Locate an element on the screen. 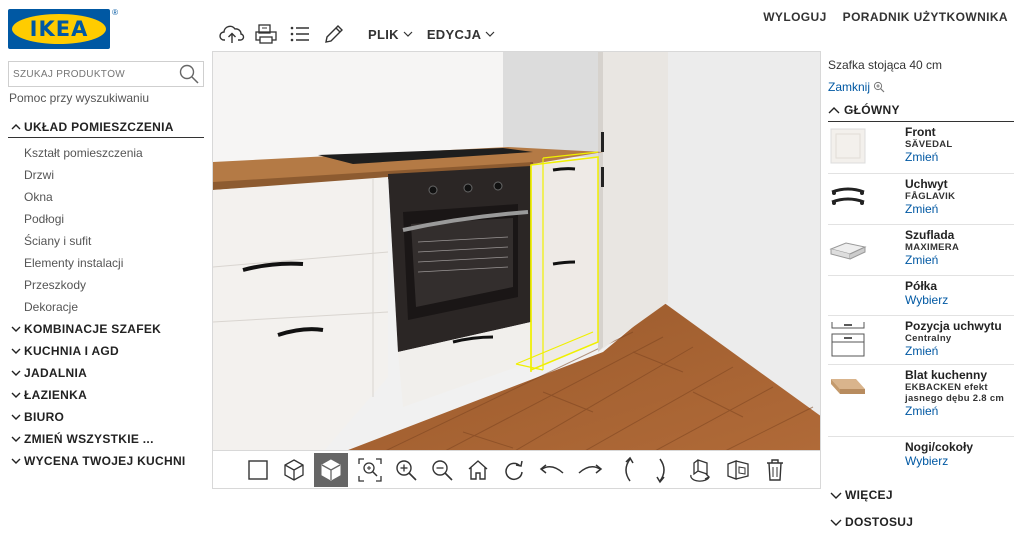 This screenshot has height=540, width=1022. option-shelf: Półka Wybierz is located at coordinates (921, 296).